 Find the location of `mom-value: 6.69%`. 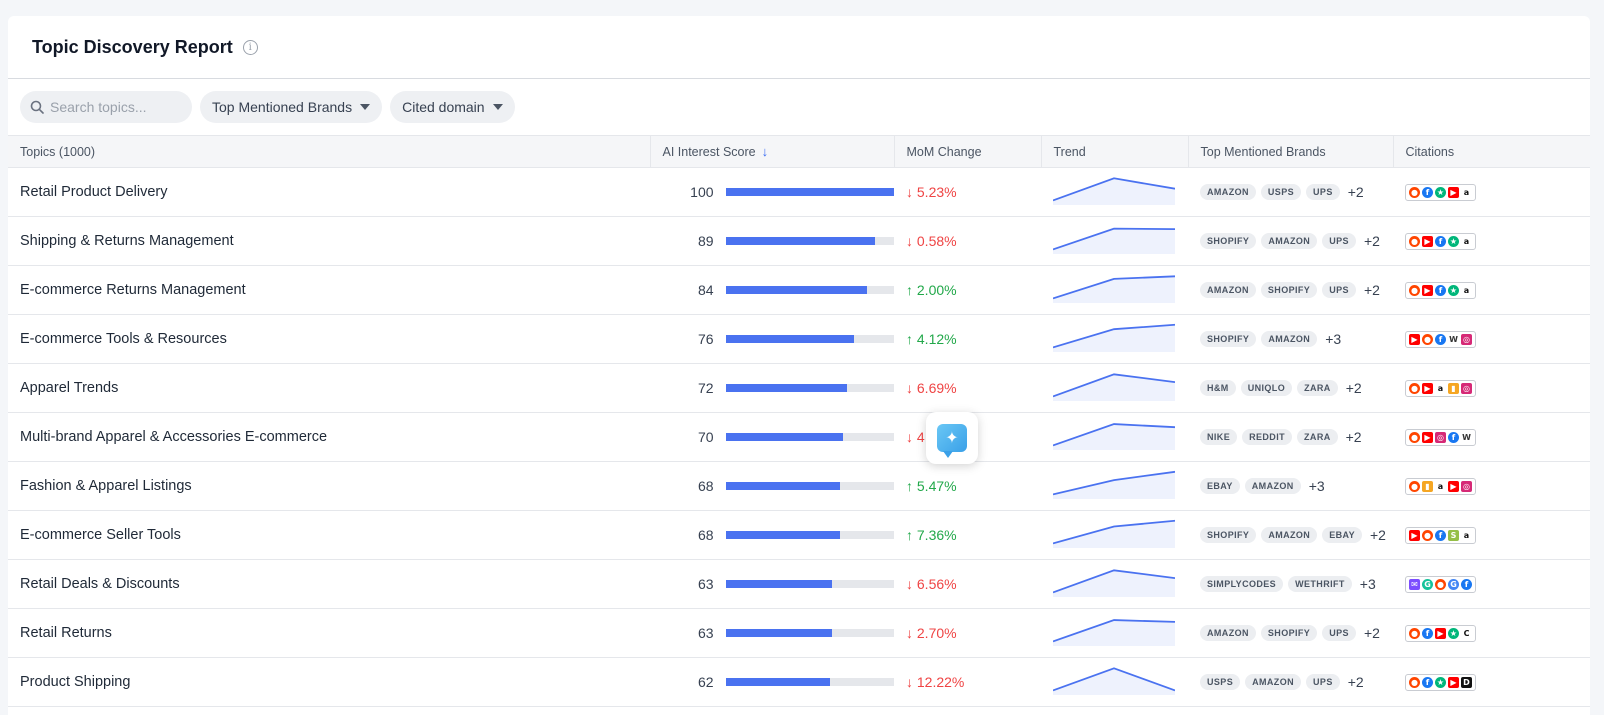

mom-value: 6.69% is located at coordinates (936, 387).